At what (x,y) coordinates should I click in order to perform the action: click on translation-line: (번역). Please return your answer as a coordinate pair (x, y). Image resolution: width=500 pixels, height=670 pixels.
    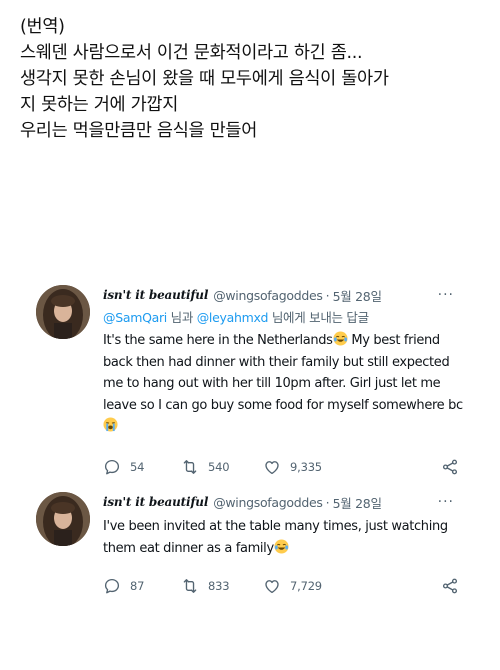
    Looking at the image, I should click on (42, 27).